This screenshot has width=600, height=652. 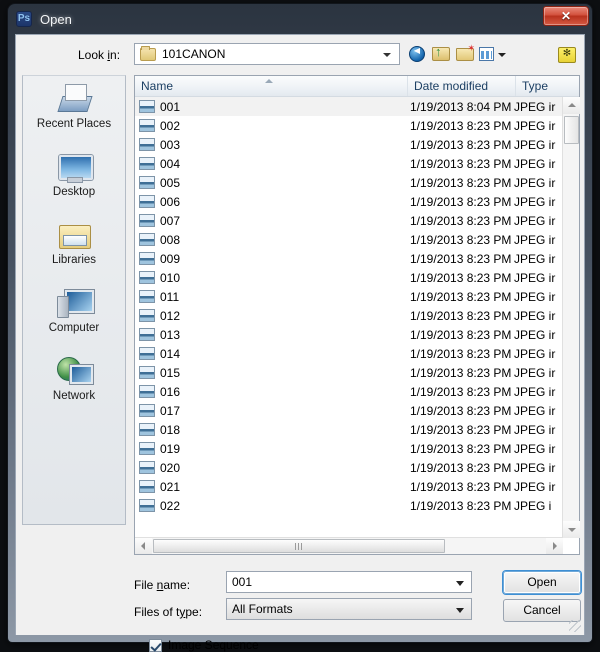 I want to click on table-row: 021 1/19/2013 8:23 PM JPEG ir, so click(x=349, y=486).